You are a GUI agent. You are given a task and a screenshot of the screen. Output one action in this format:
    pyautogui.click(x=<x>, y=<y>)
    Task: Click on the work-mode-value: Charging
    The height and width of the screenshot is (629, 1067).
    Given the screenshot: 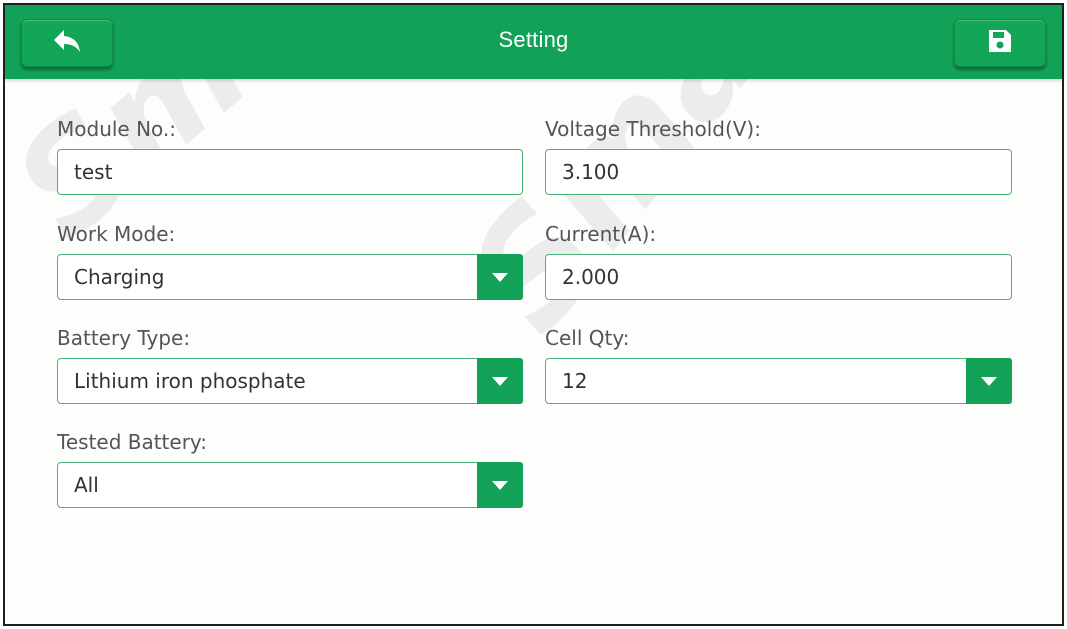 What is the action you would take?
    pyautogui.click(x=119, y=277)
    